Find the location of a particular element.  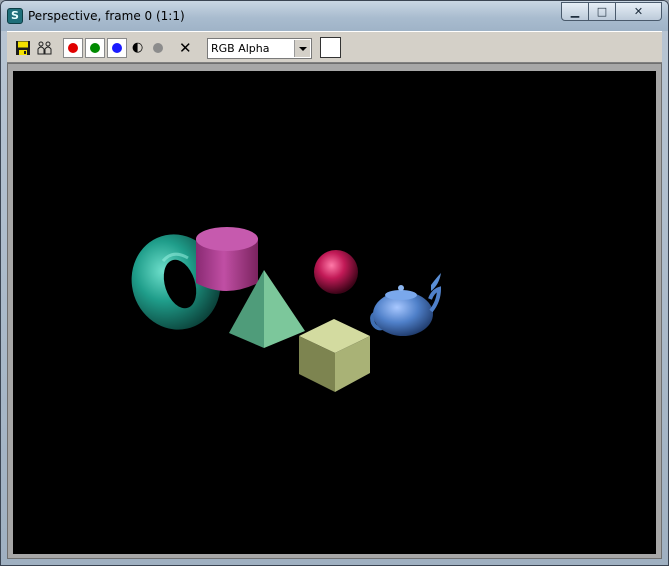

red-channel-icon is located at coordinates (73, 48).